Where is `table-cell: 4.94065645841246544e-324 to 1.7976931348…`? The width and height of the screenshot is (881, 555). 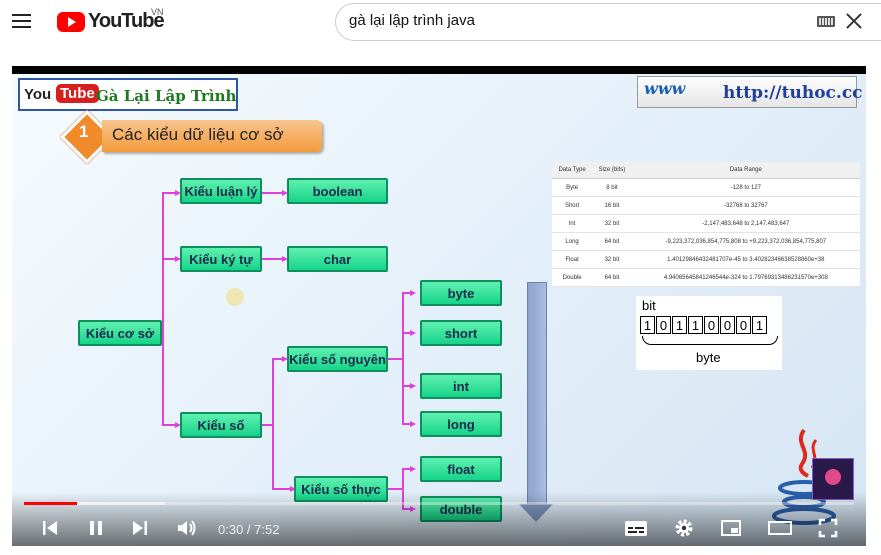
table-cell: 4.94065645841246544e-324 to 1.7976931348… is located at coordinates (745, 277).